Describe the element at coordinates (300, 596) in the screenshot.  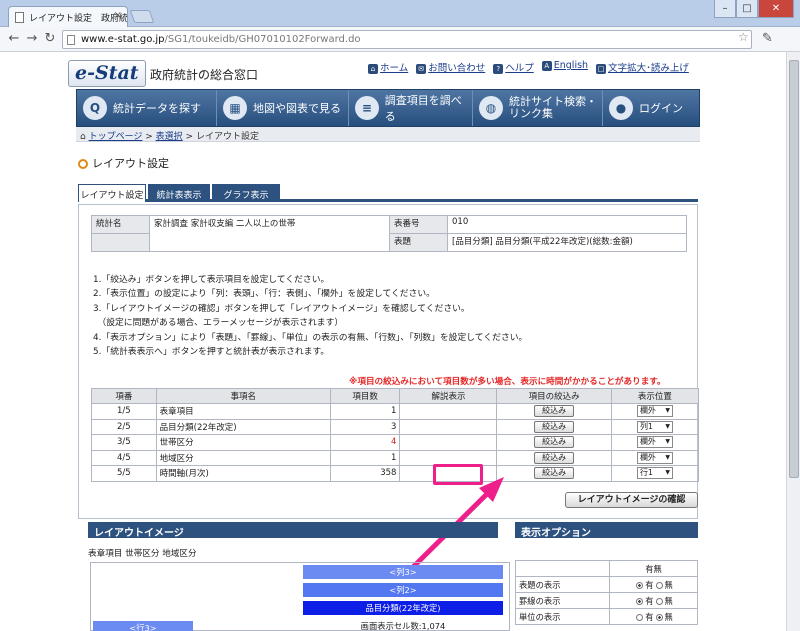
I see `layout-preview: <列3> <列2> 品目分類(22年改定) 画面表示セル数:1,074 <行3>` at that location.